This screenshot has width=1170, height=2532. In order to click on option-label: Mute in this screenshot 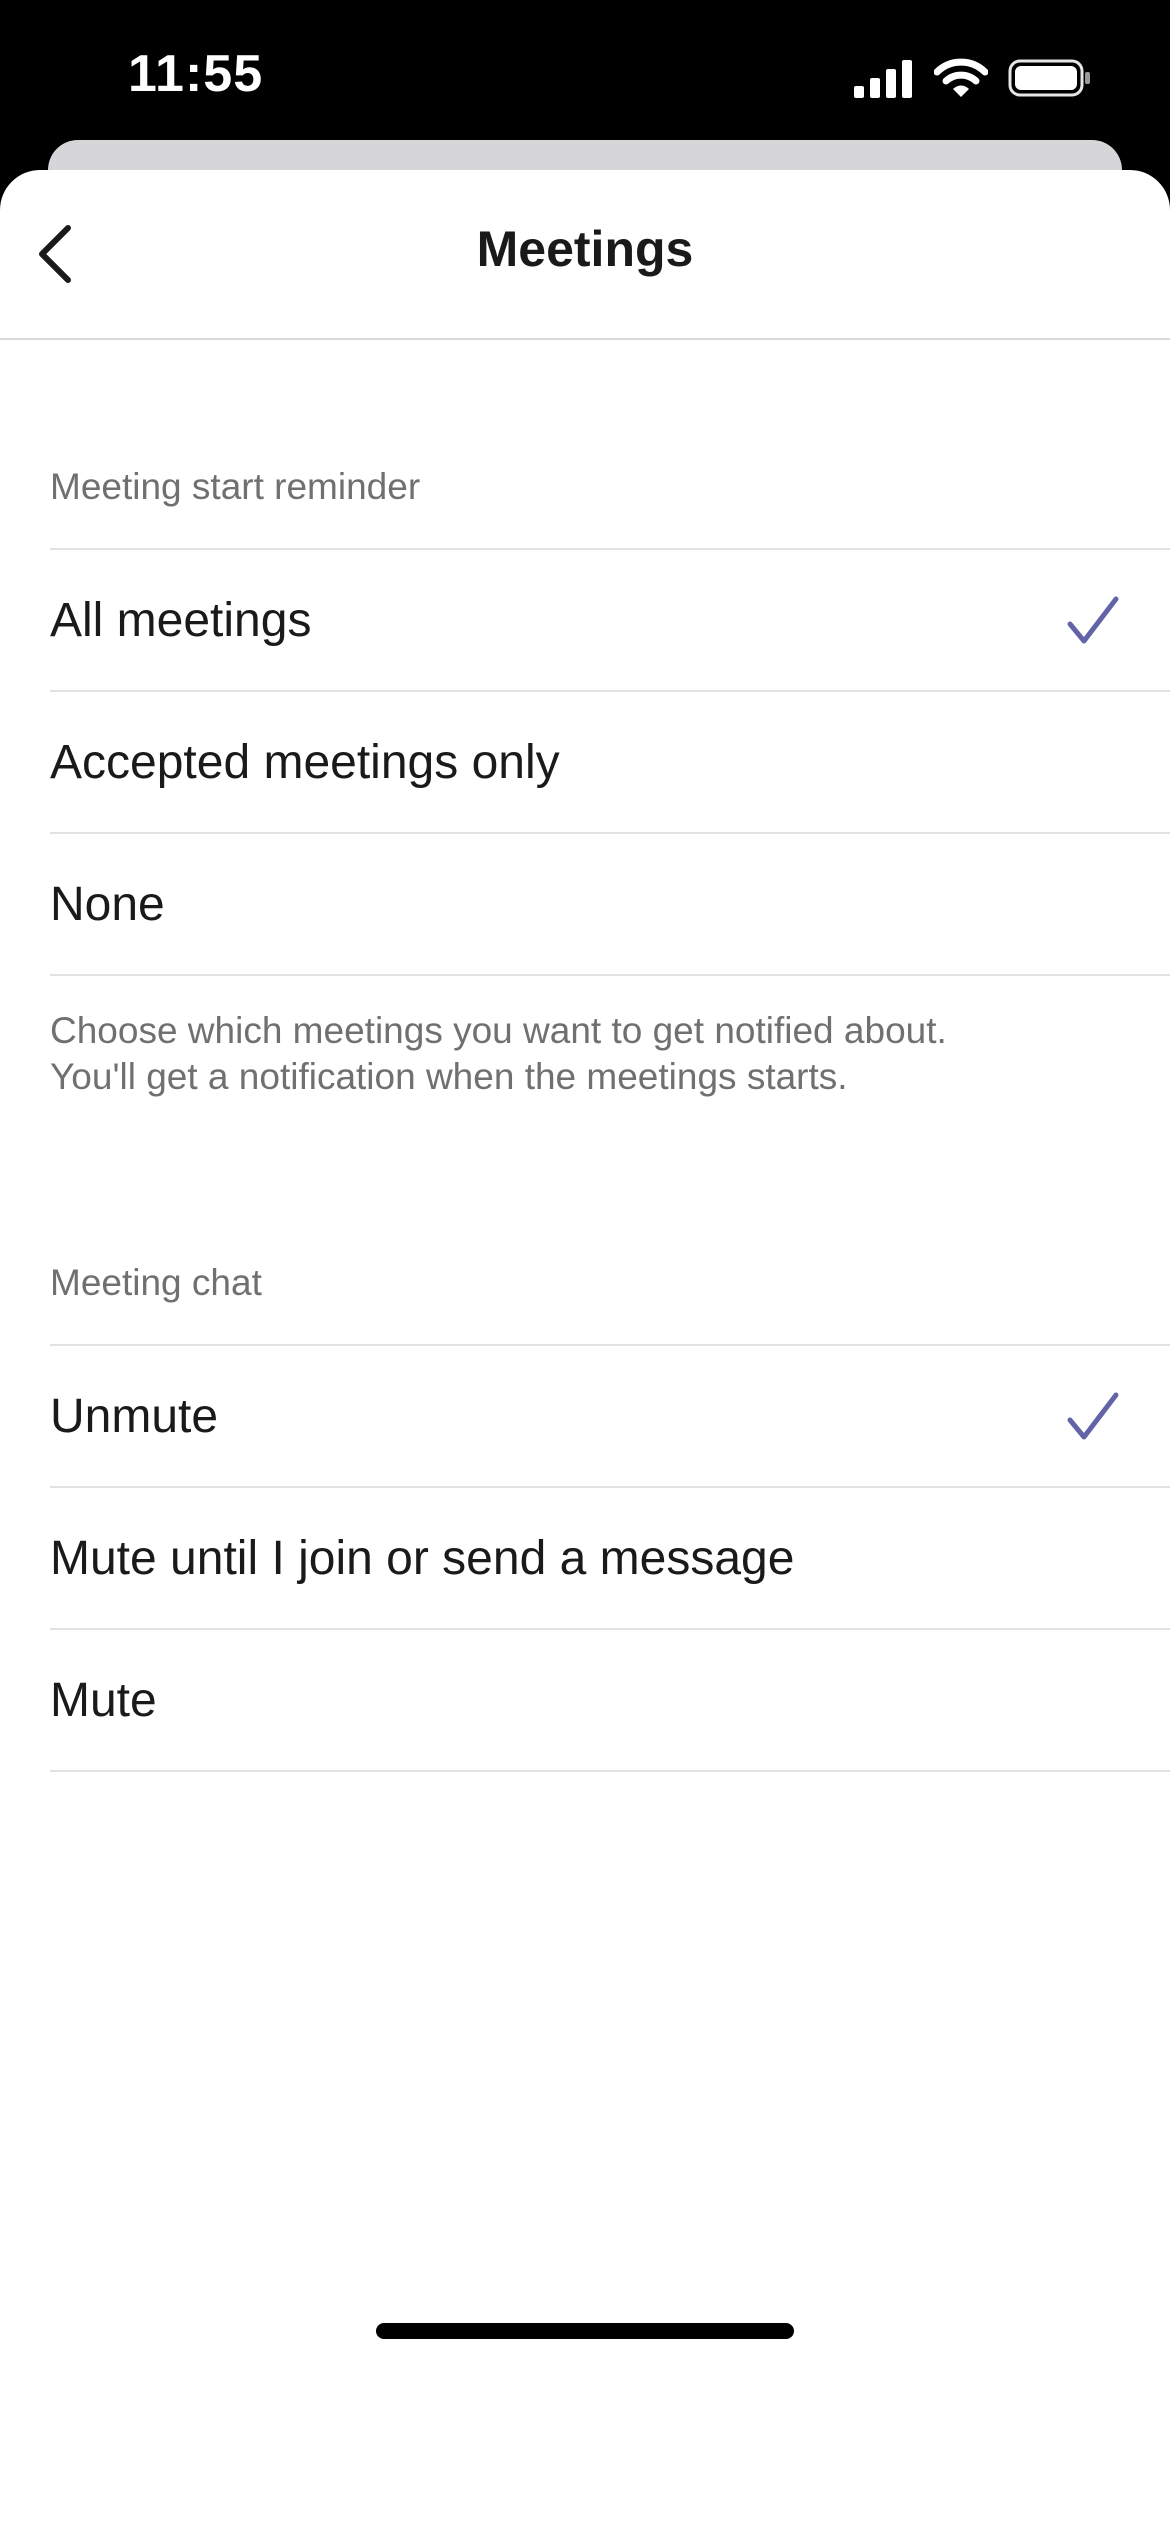, I will do `click(103, 1700)`.